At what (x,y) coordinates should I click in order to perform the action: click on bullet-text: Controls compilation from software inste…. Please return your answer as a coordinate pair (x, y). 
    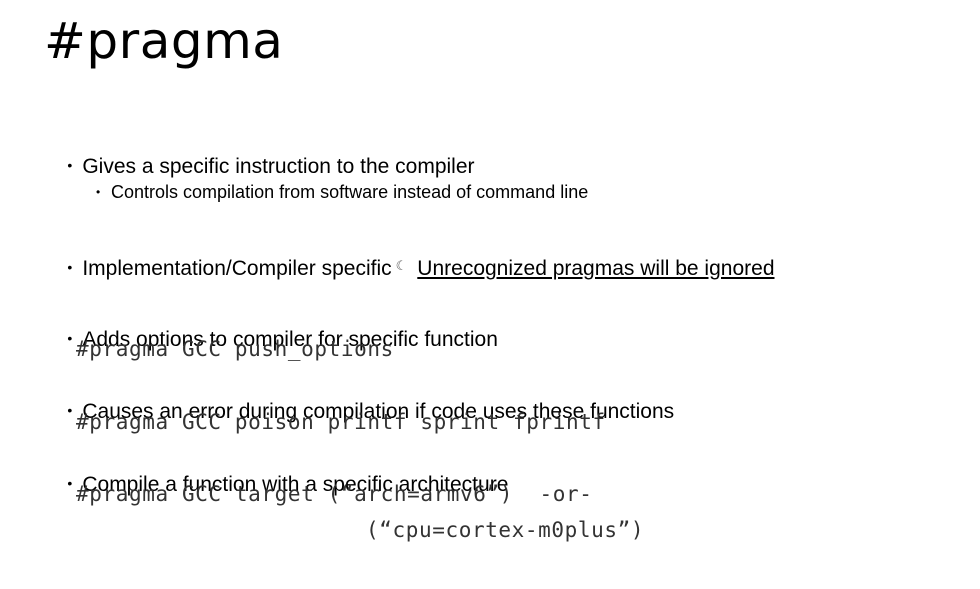
    Looking at the image, I should click on (350, 192).